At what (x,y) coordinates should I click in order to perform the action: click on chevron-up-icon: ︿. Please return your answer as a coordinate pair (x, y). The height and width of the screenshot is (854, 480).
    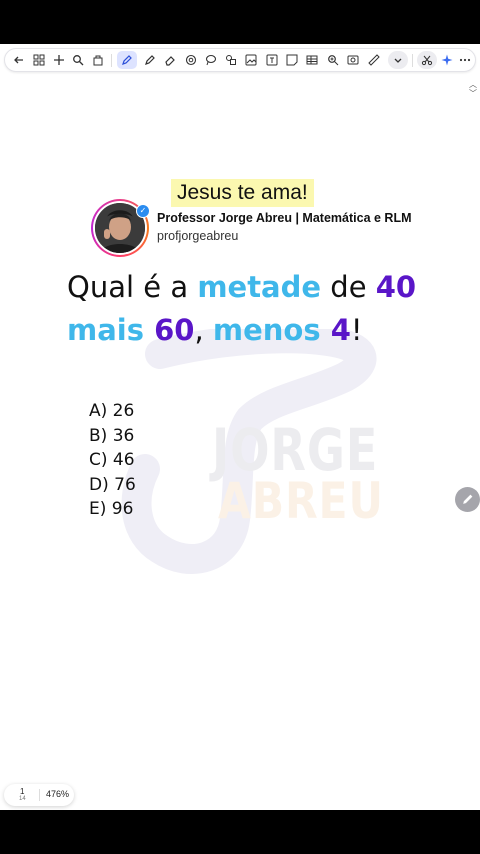
    Looking at the image, I should click on (473, 84).